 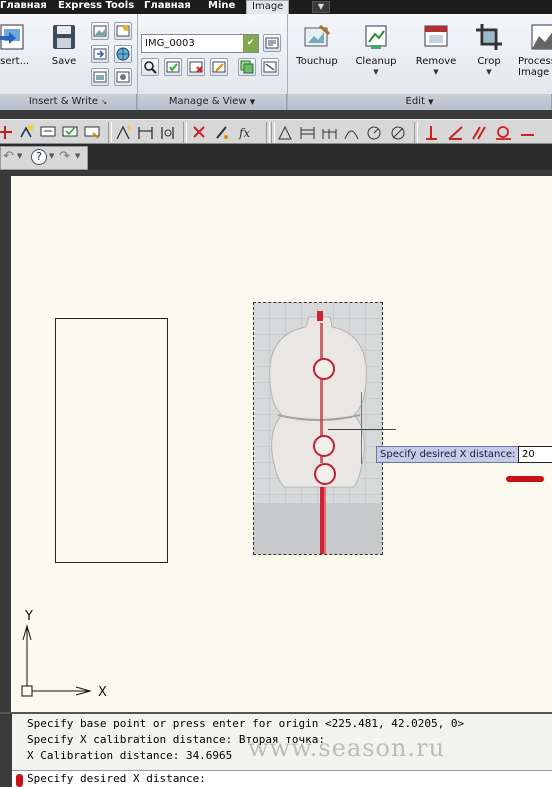 I want to click on rotate-icon, so click(x=26, y=132).